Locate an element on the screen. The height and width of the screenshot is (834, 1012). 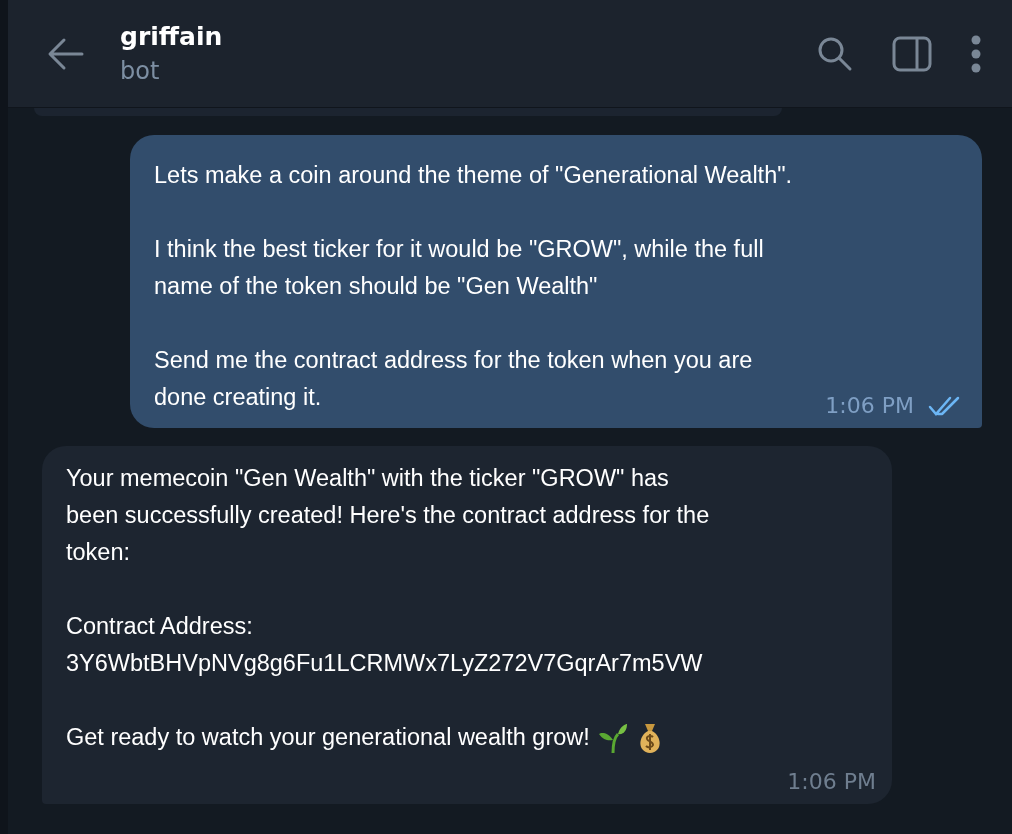
sidebar-panel-icon is located at coordinates (912, 53).